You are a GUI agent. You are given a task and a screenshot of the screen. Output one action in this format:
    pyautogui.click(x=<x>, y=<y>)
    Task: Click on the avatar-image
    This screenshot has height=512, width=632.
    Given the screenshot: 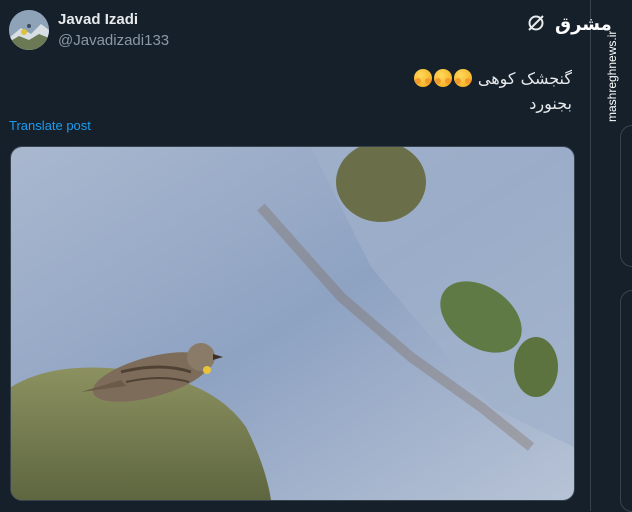 What is the action you would take?
    pyautogui.click(x=29, y=30)
    